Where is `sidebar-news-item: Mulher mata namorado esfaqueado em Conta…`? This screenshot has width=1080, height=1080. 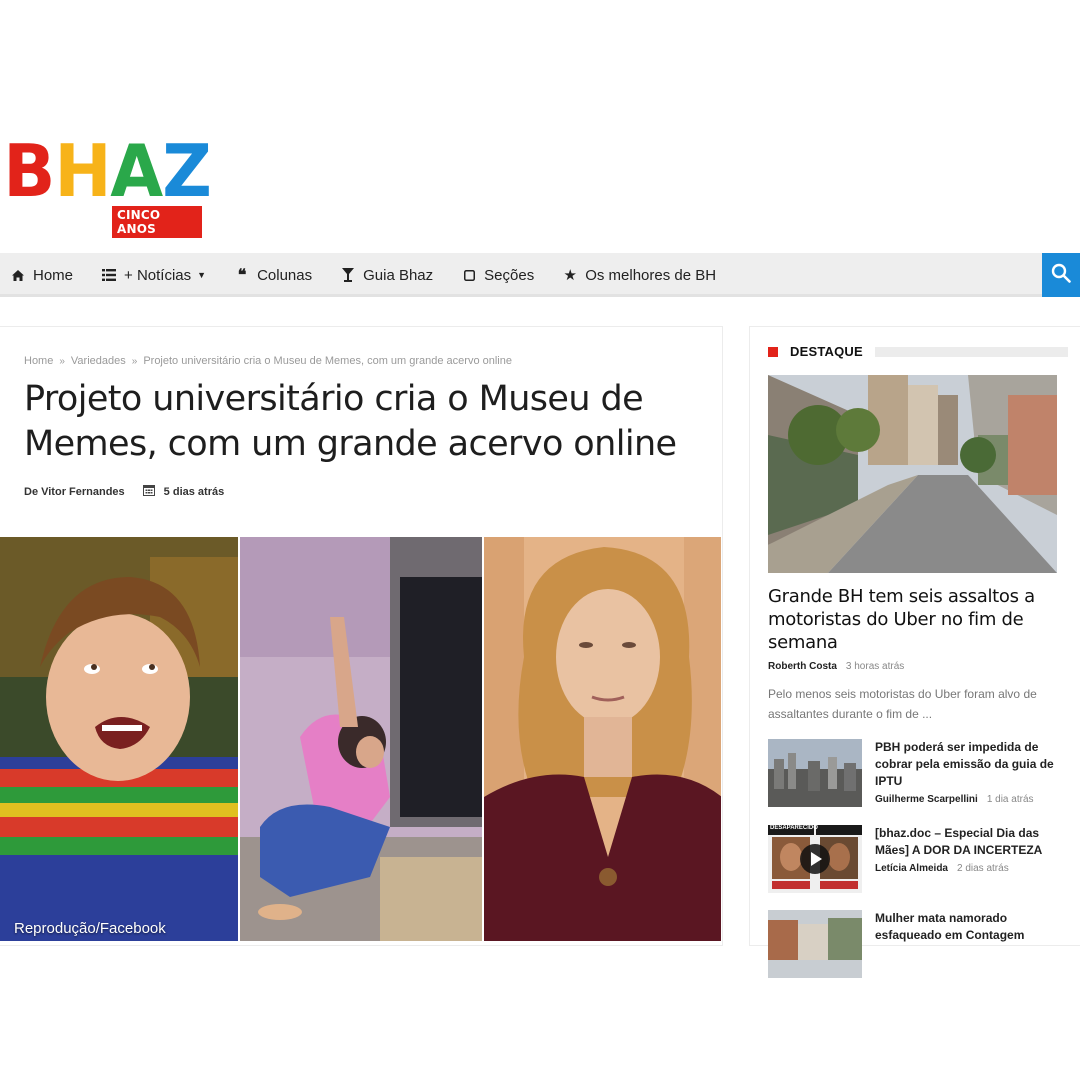
sidebar-news-item: Mulher mata namorado esfaqueado em Conta… is located at coordinates (918, 945).